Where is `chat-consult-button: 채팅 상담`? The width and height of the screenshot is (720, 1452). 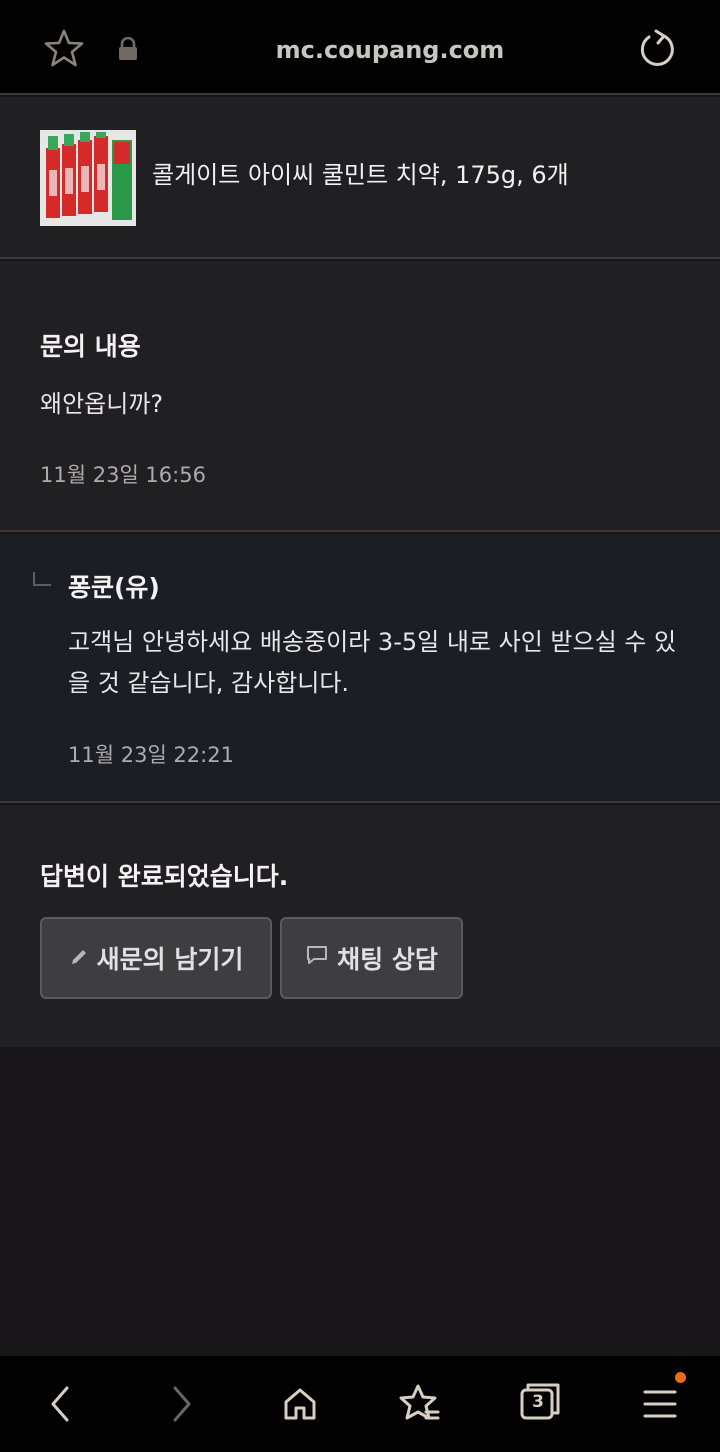 chat-consult-button: 채팅 상담 is located at coordinates (371, 958).